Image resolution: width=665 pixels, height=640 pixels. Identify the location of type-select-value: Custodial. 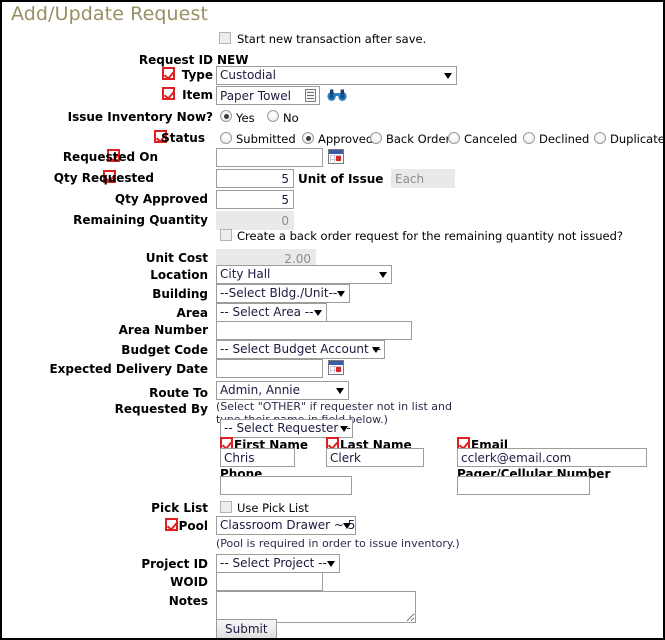
(248, 75).